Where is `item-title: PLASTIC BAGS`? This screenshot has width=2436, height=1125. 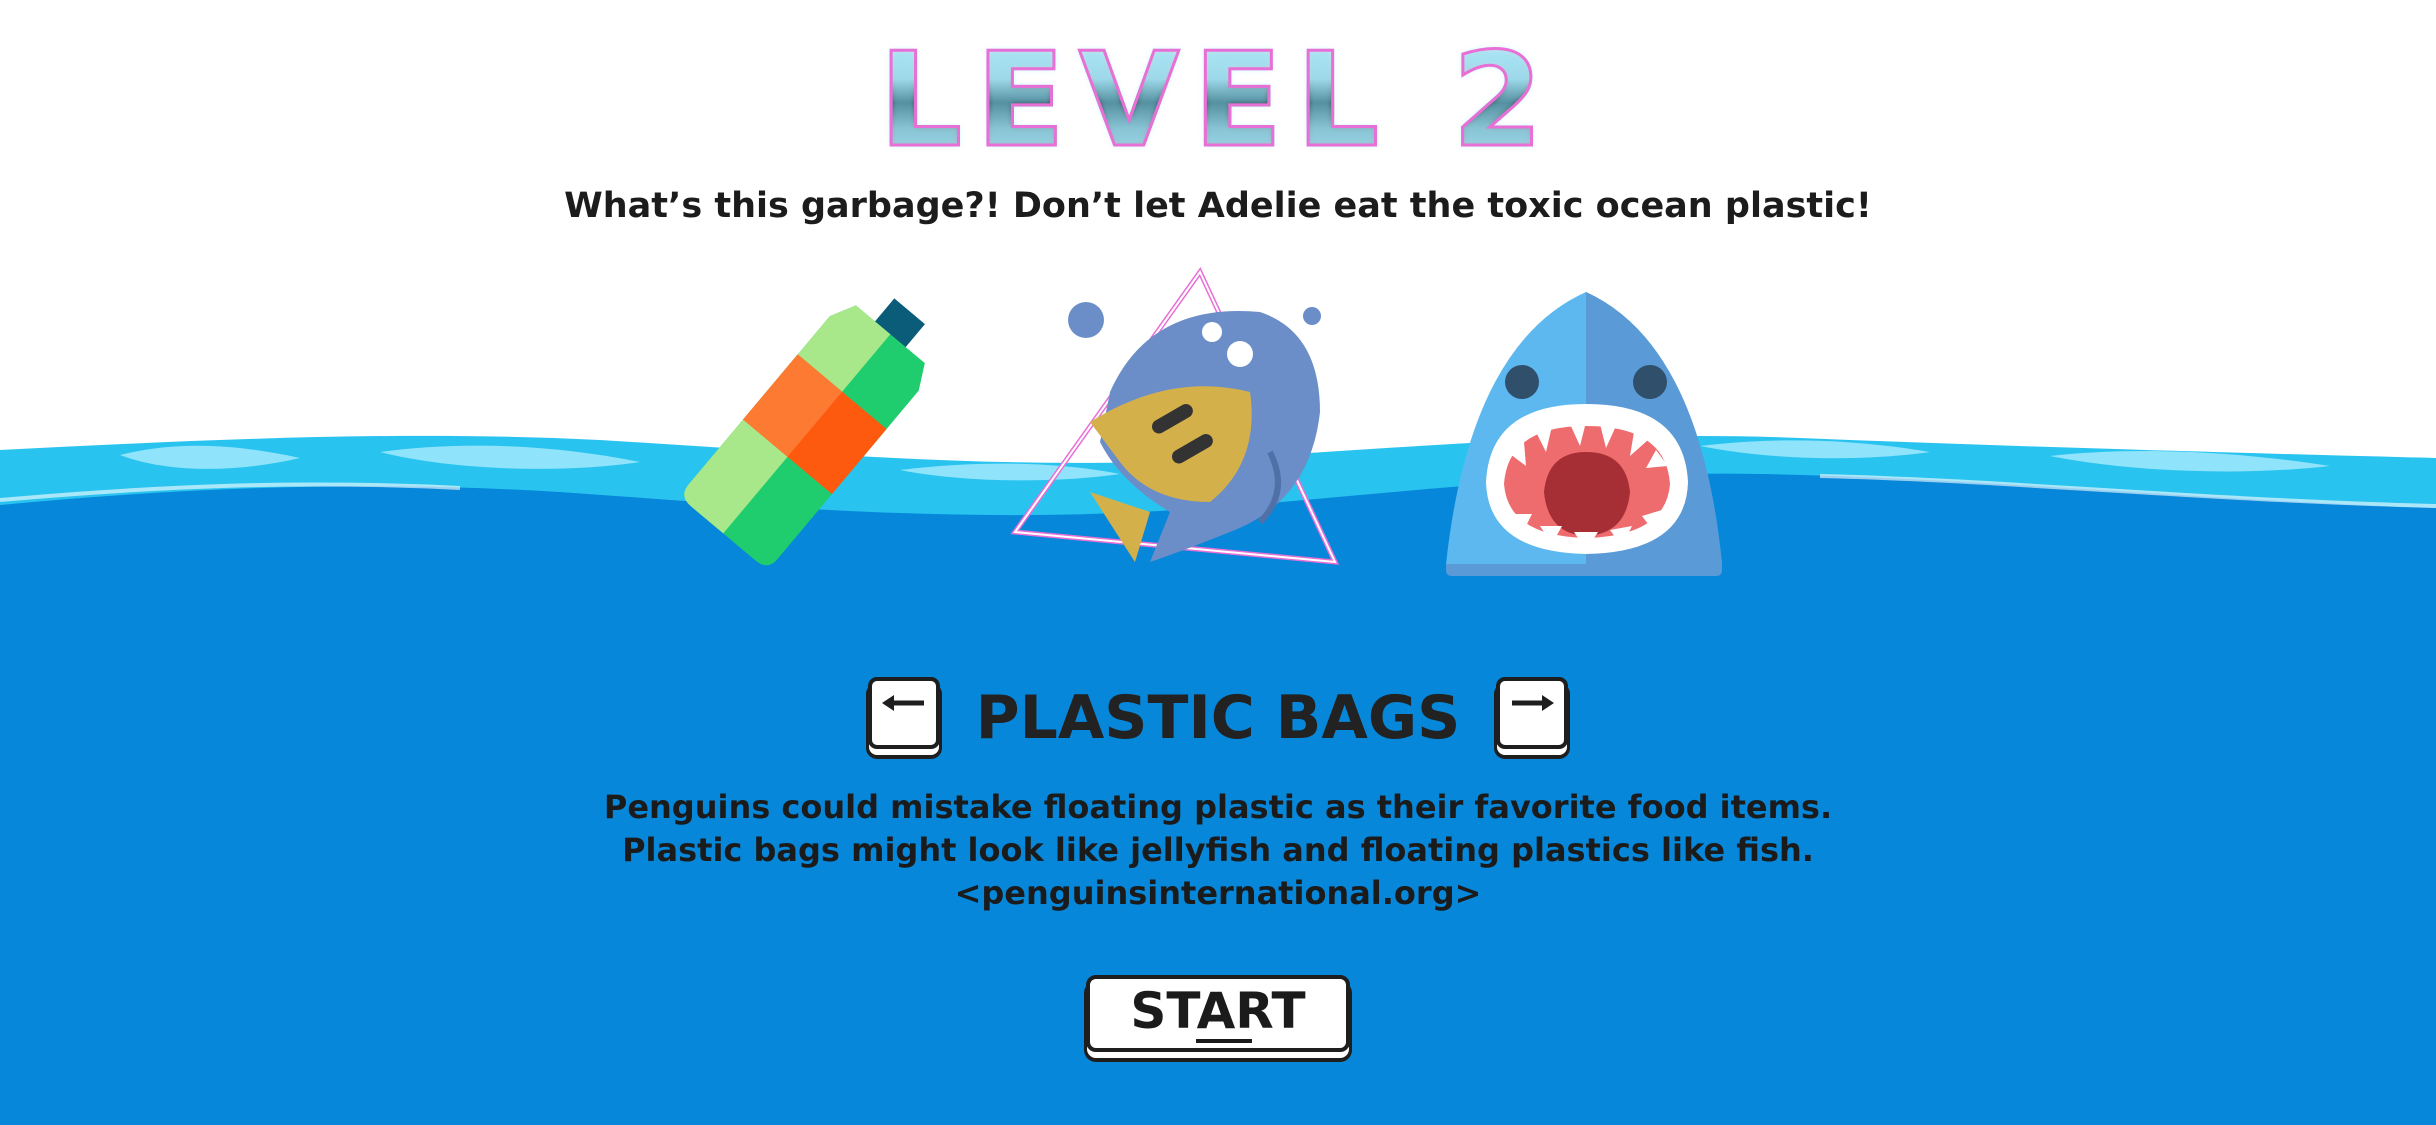
item-title: PLASTIC BAGS is located at coordinates (1218, 718).